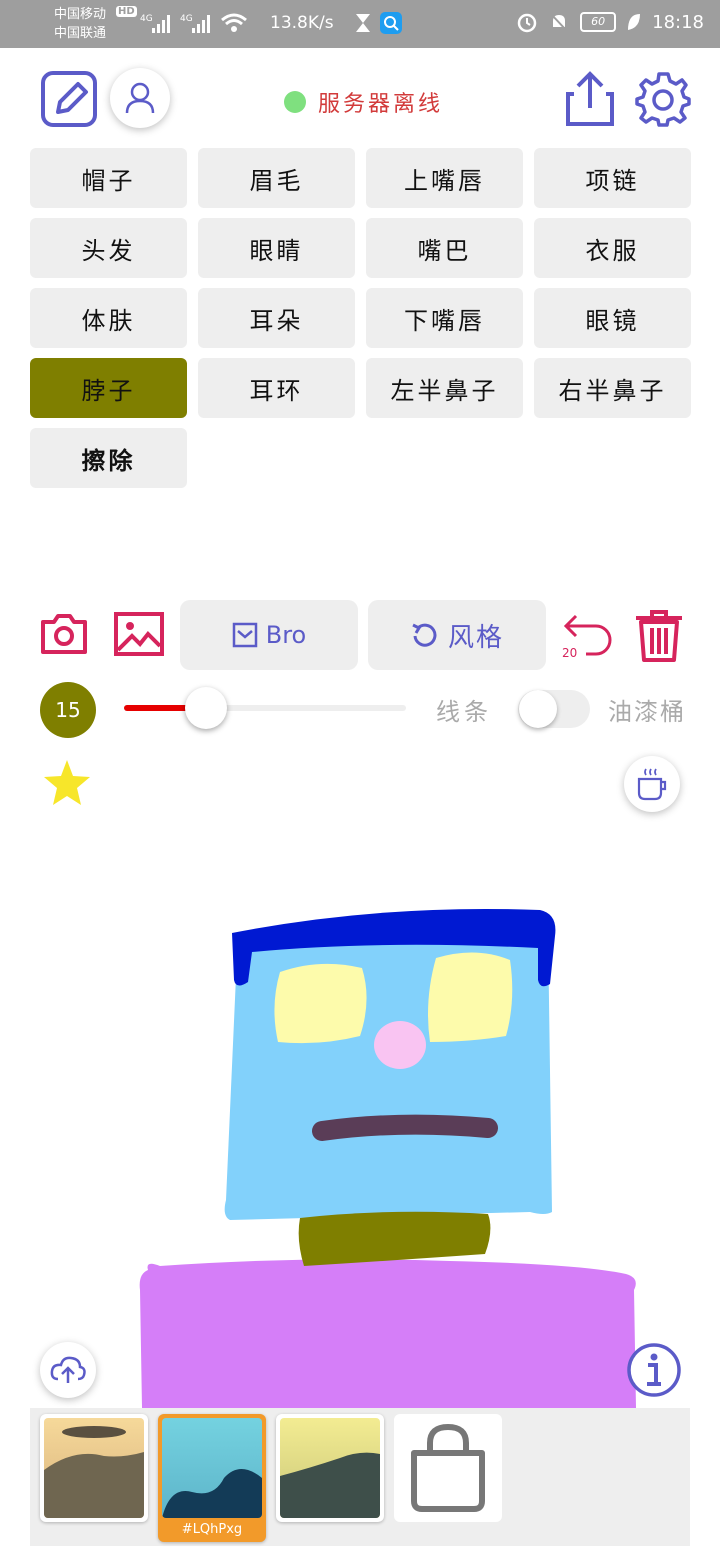  I want to click on status-right: 60 18:18, so click(610, 22).